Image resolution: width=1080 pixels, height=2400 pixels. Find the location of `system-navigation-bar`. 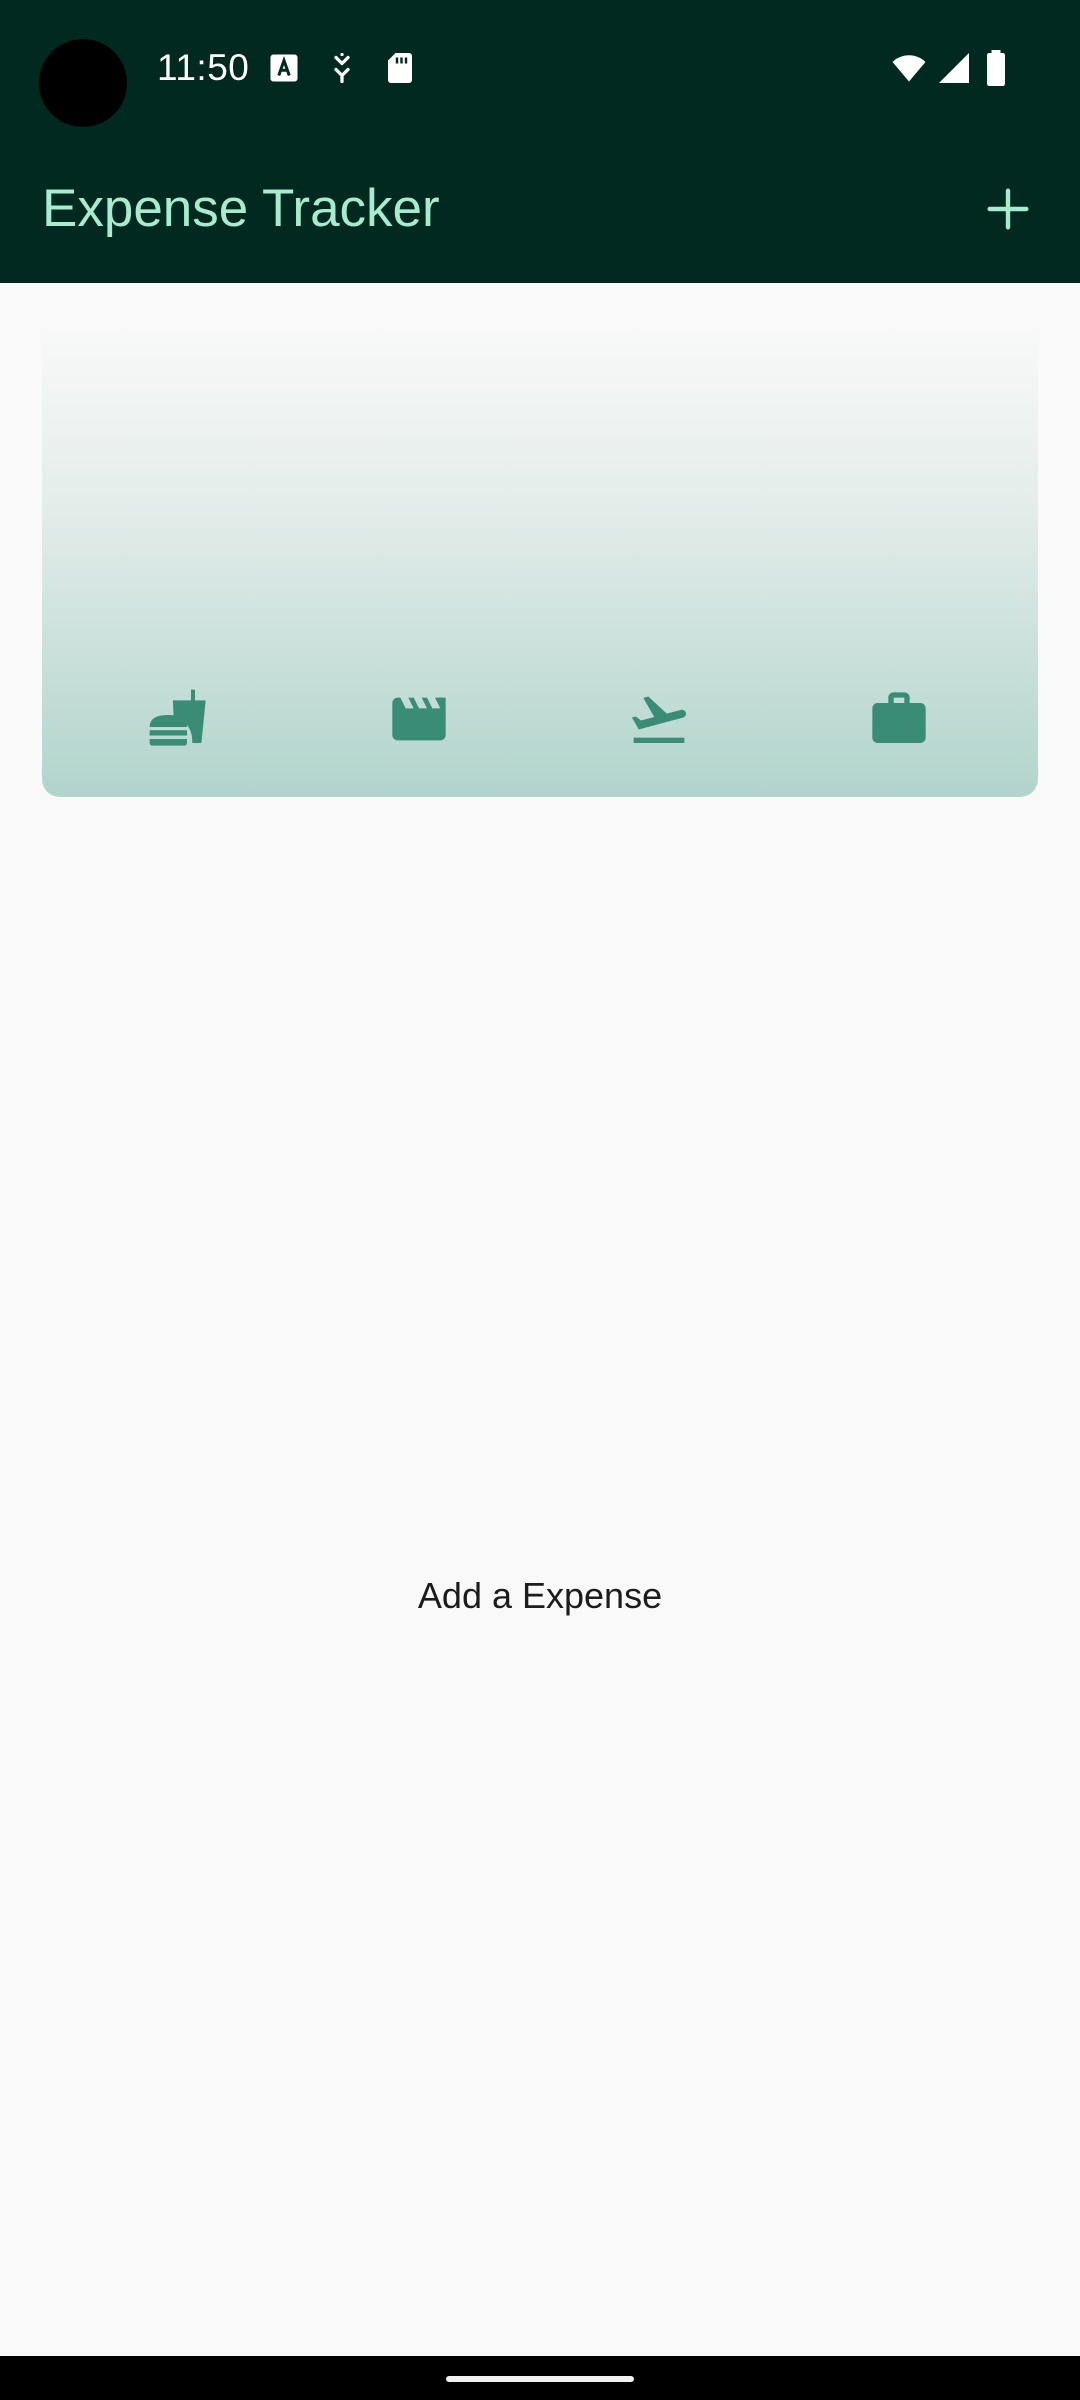

system-navigation-bar is located at coordinates (540, 2378).